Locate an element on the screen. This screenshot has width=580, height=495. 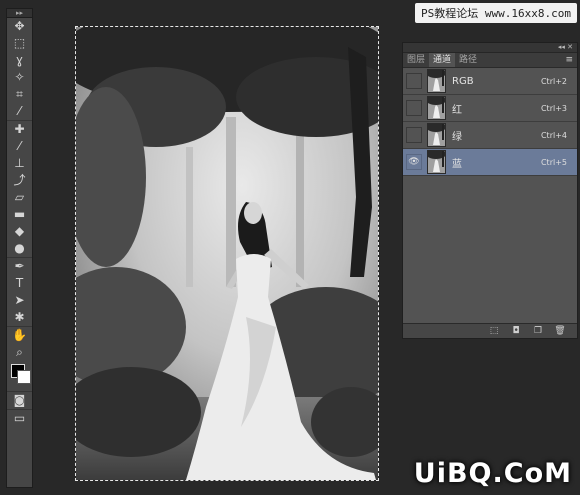
healing-brush-tool-icon: ✚ is located at coordinates (19, 129).